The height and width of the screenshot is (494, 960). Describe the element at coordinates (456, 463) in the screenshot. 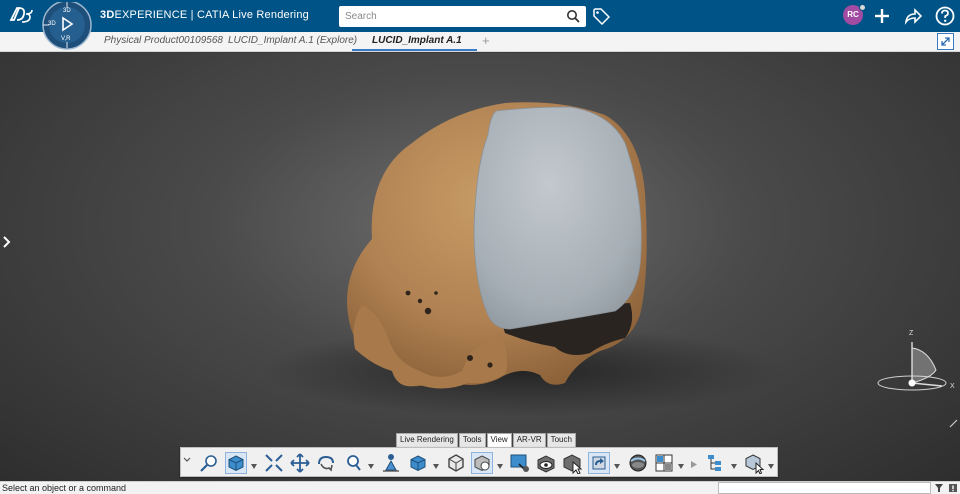

I see `wireframe-icon` at that location.